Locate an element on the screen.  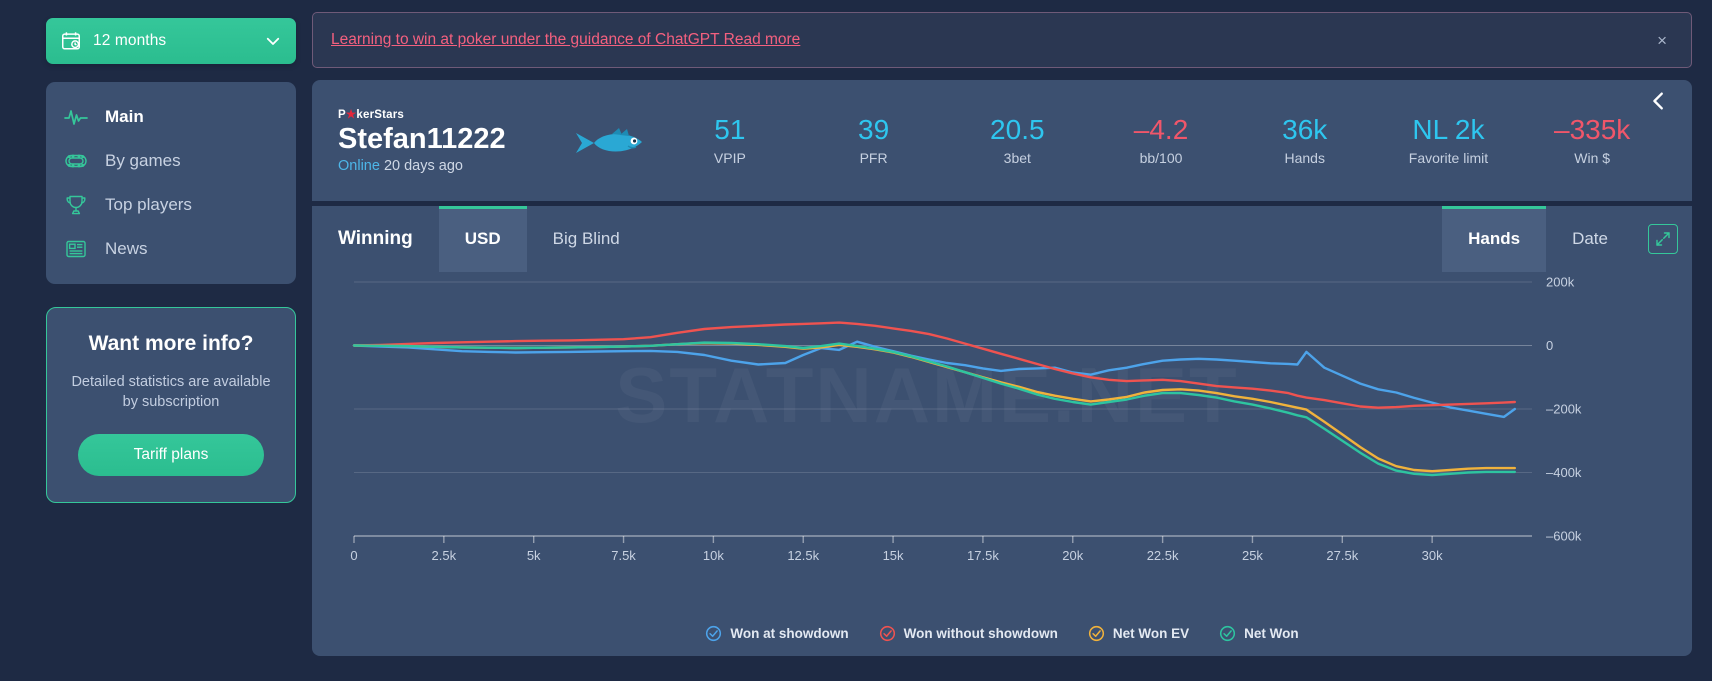
svg-text: 2.5k is located at coordinates (444, 555).